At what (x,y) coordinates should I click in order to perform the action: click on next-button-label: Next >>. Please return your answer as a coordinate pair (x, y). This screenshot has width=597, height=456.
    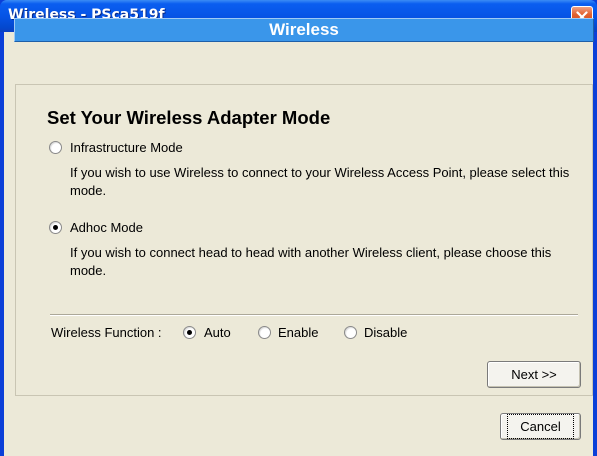
    Looking at the image, I should click on (534, 374).